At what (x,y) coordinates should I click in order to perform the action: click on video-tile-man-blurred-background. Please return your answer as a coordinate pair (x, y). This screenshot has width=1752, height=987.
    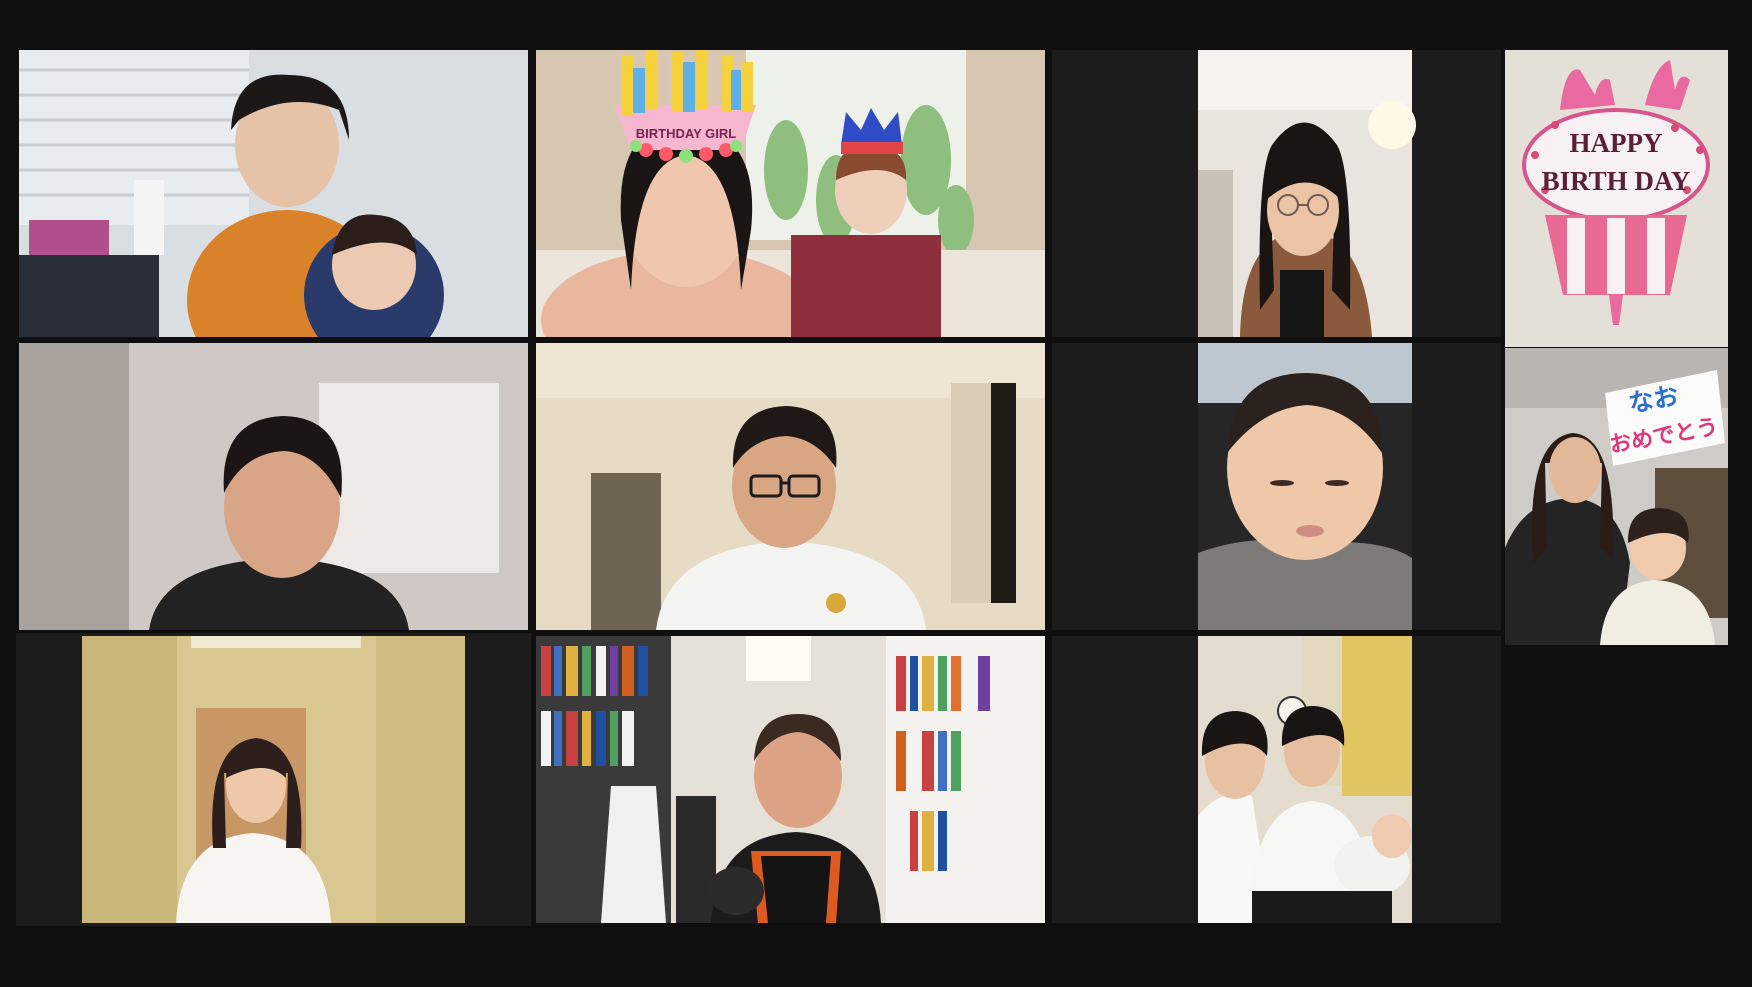
    Looking at the image, I should click on (273, 486).